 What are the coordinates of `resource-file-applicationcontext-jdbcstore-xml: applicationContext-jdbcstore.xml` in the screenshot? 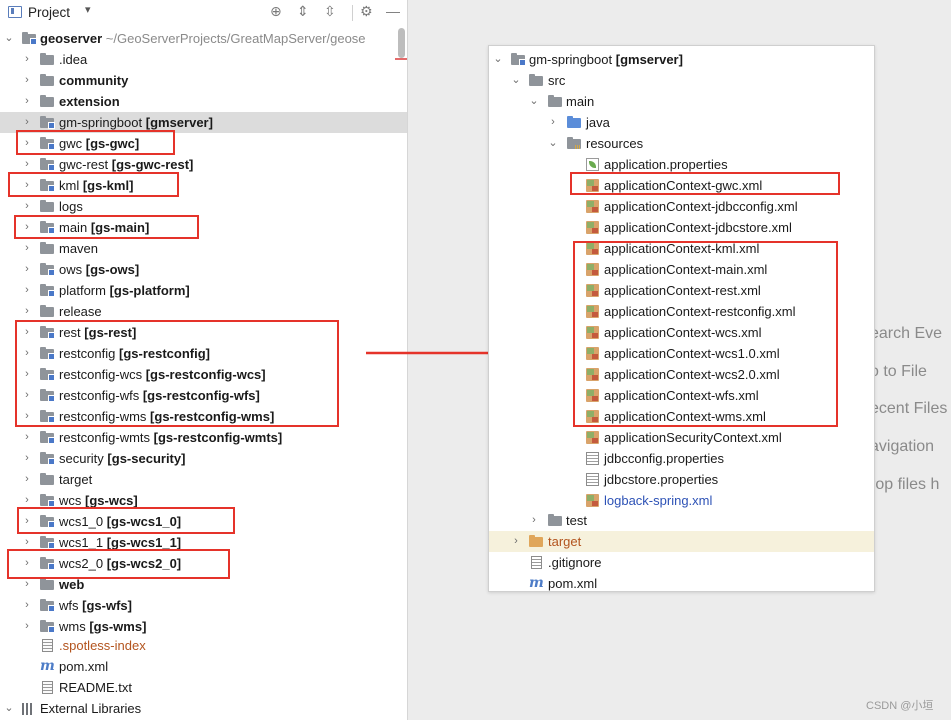 It's located at (681, 227).